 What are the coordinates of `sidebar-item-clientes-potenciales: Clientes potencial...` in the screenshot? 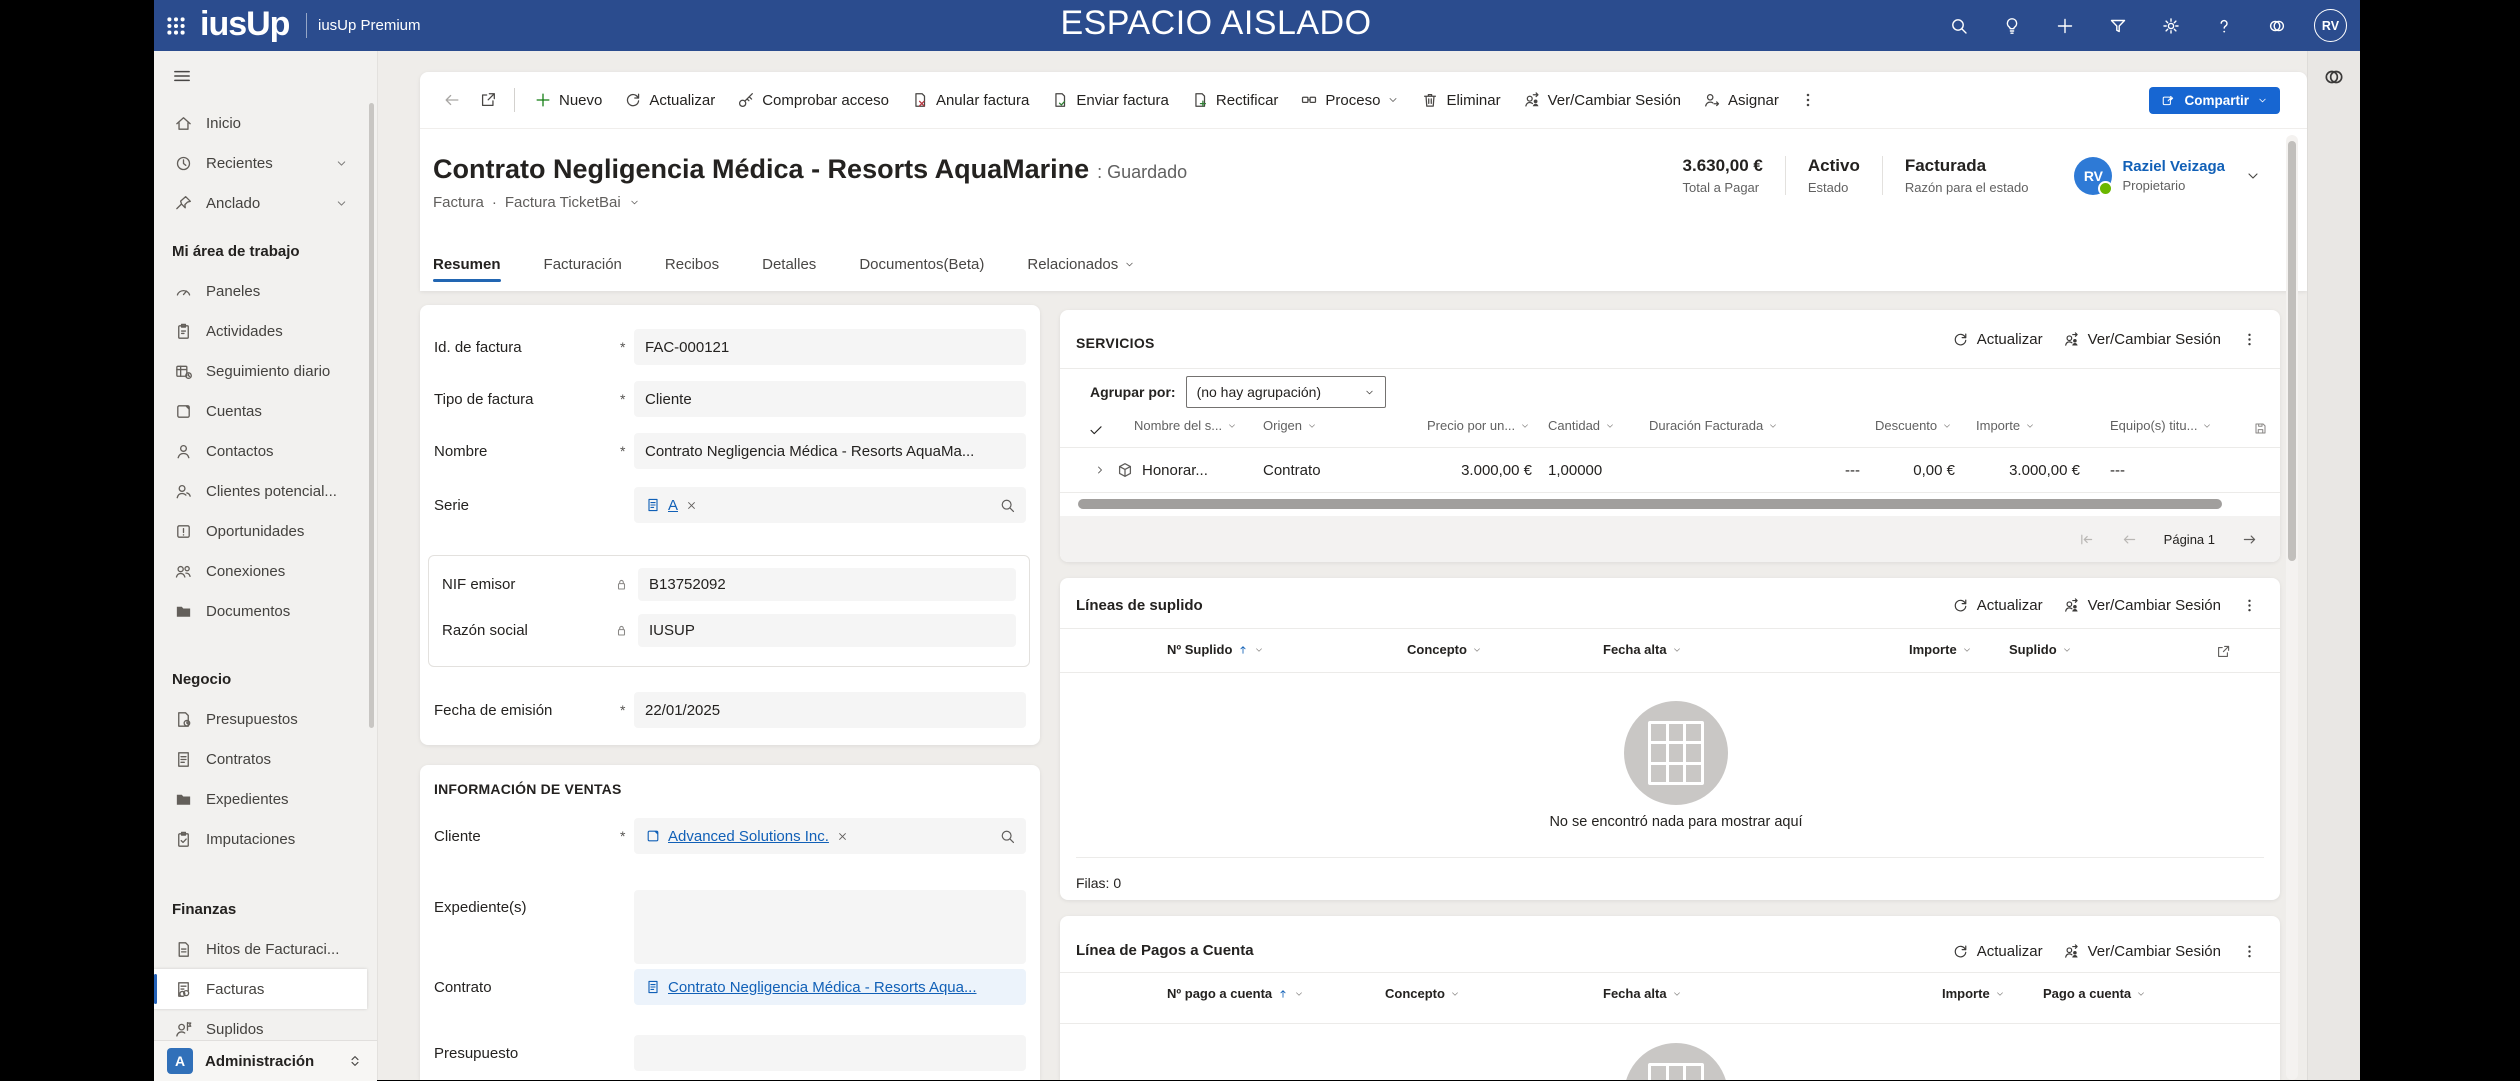 It's located at (262, 491).